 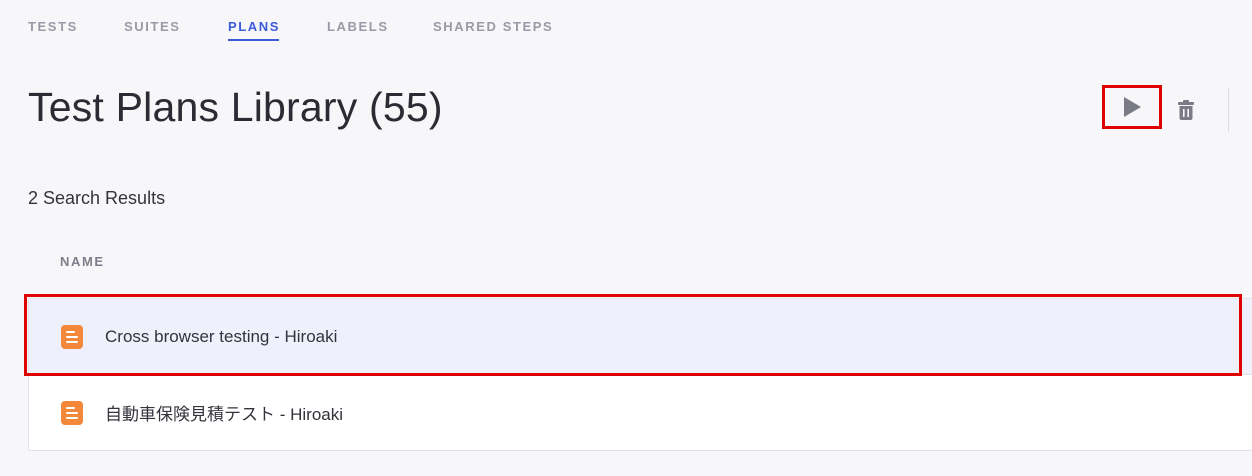 What do you see at coordinates (235, 107) in the screenshot?
I see `page-title: Test Plans Library (55)` at bounding box center [235, 107].